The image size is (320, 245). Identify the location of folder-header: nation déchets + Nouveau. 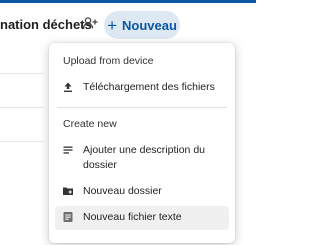
(128, 22).